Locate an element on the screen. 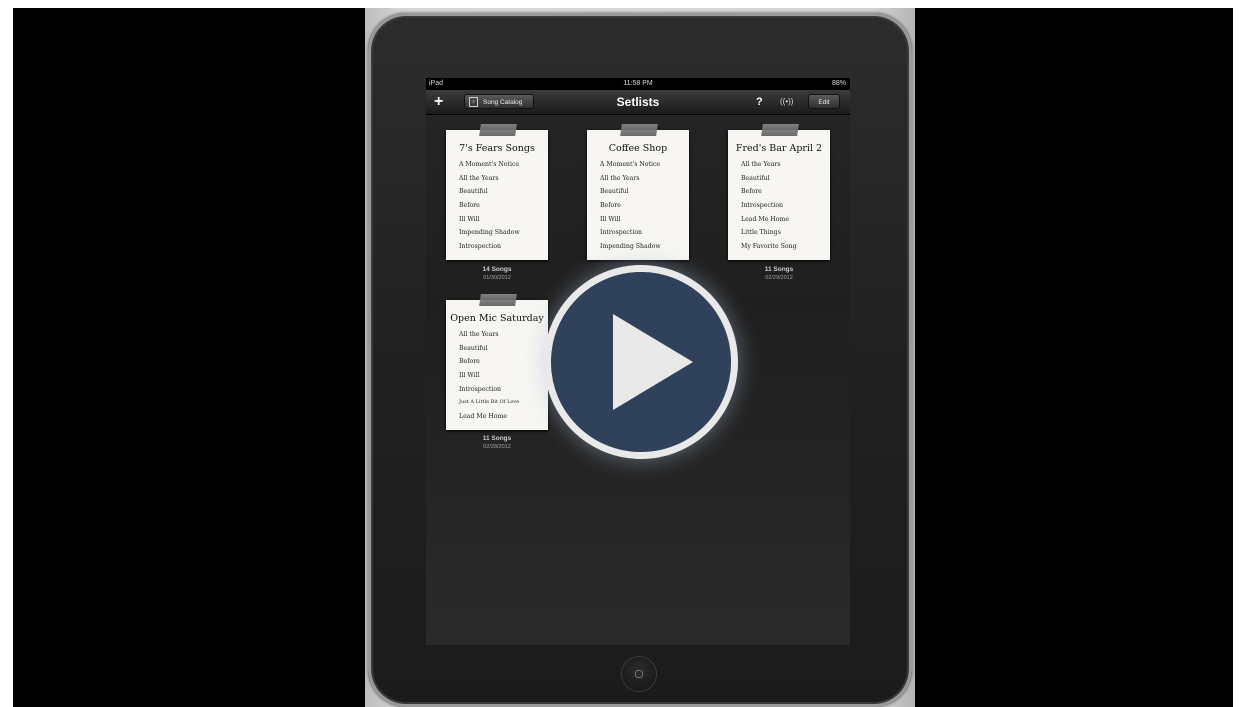  setlist-meta: 11 Songs 02/28/2012 is located at coordinates (497, 443).